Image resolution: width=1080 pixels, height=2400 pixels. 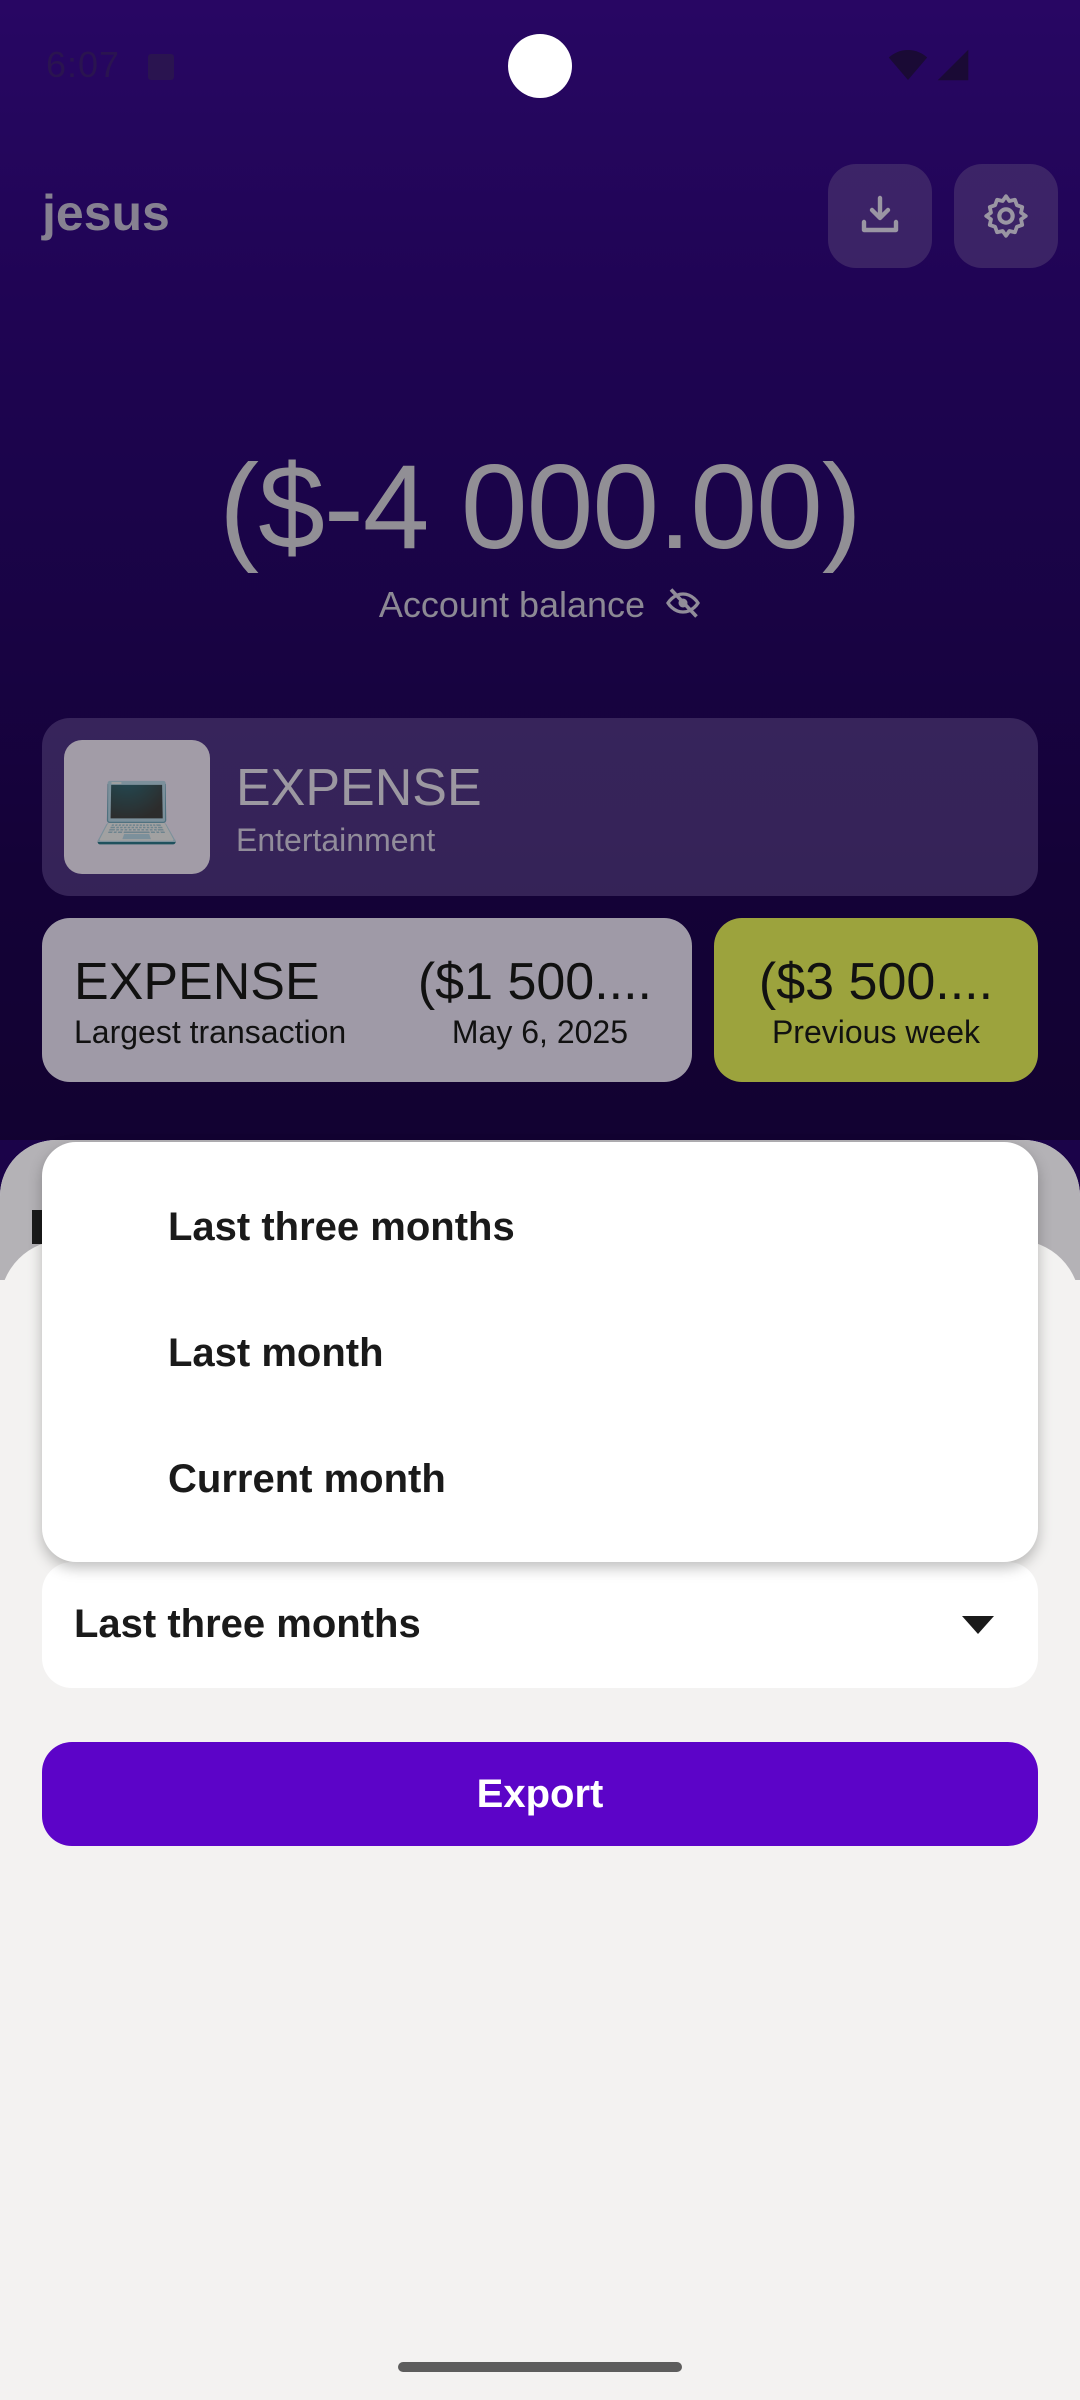 What do you see at coordinates (161, 67) in the screenshot?
I see `notification-app-icon` at bounding box center [161, 67].